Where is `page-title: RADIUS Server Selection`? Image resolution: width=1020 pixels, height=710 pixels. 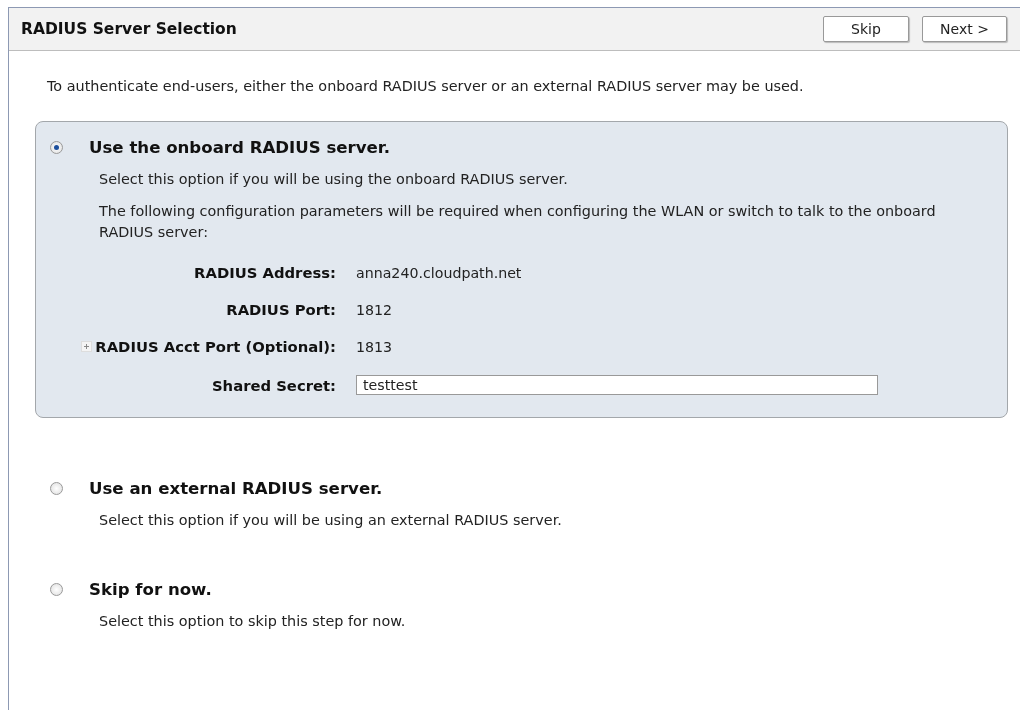
page-title: RADIUS Server Selection is located at coordinates (129, 29).